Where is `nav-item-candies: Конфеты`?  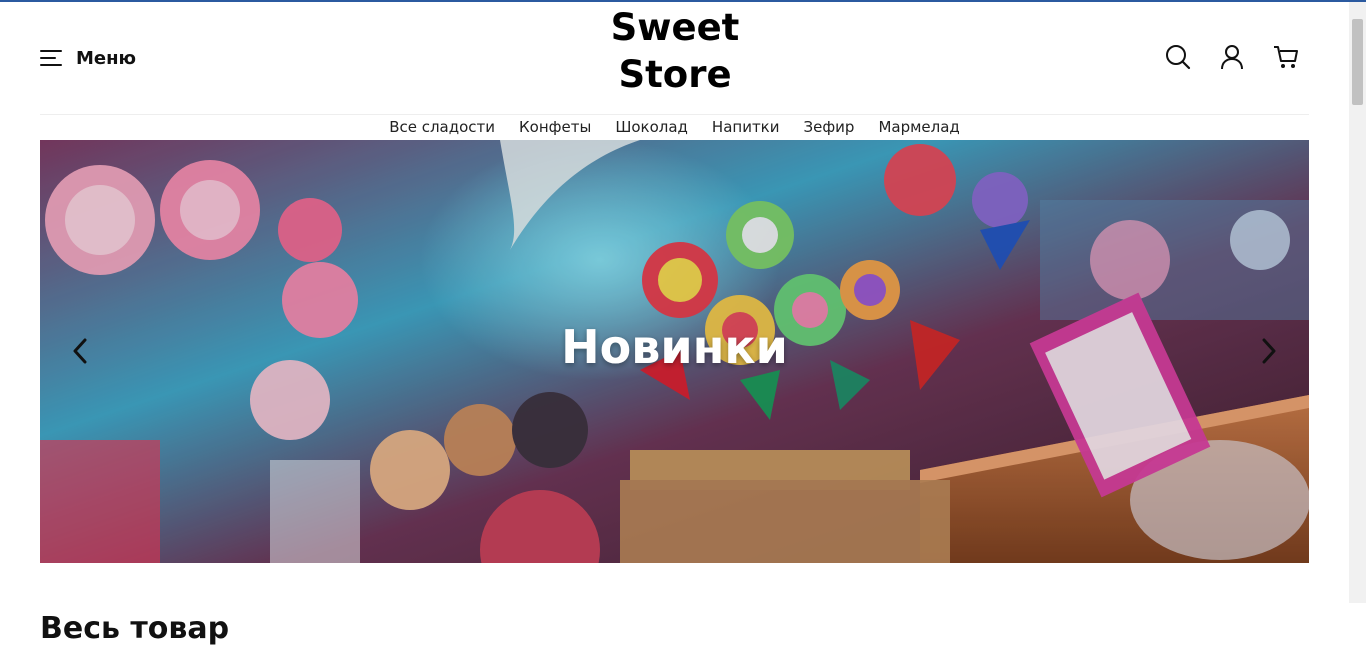 nav-item-candies: Конфеты is located at coordinates (555, 128).